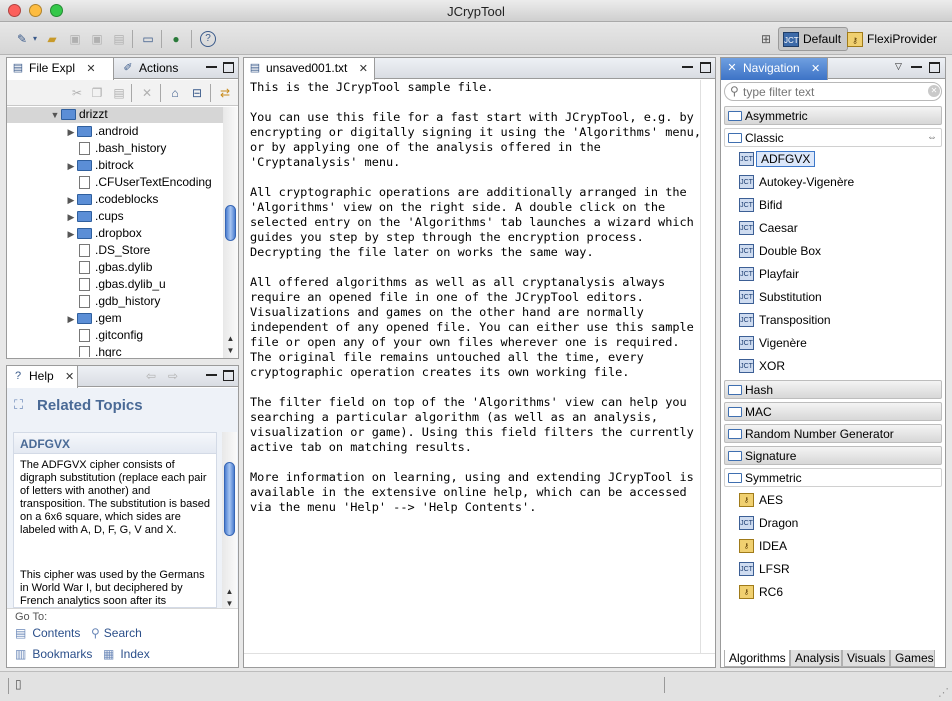  I want to click on tree-item: ▶ .android, so click(73, 132).